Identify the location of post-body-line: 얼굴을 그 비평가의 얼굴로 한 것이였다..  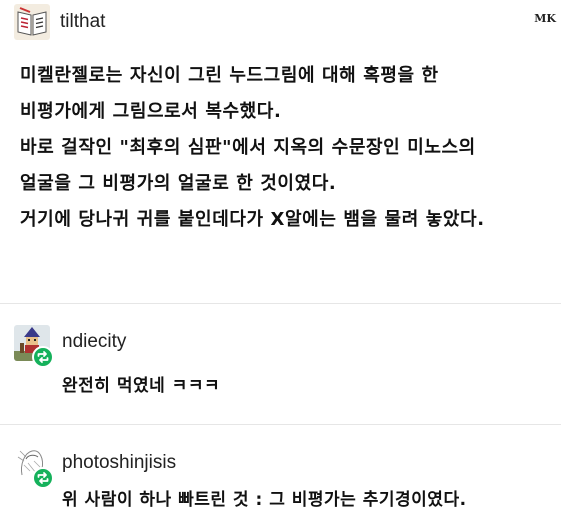
(178, 183).